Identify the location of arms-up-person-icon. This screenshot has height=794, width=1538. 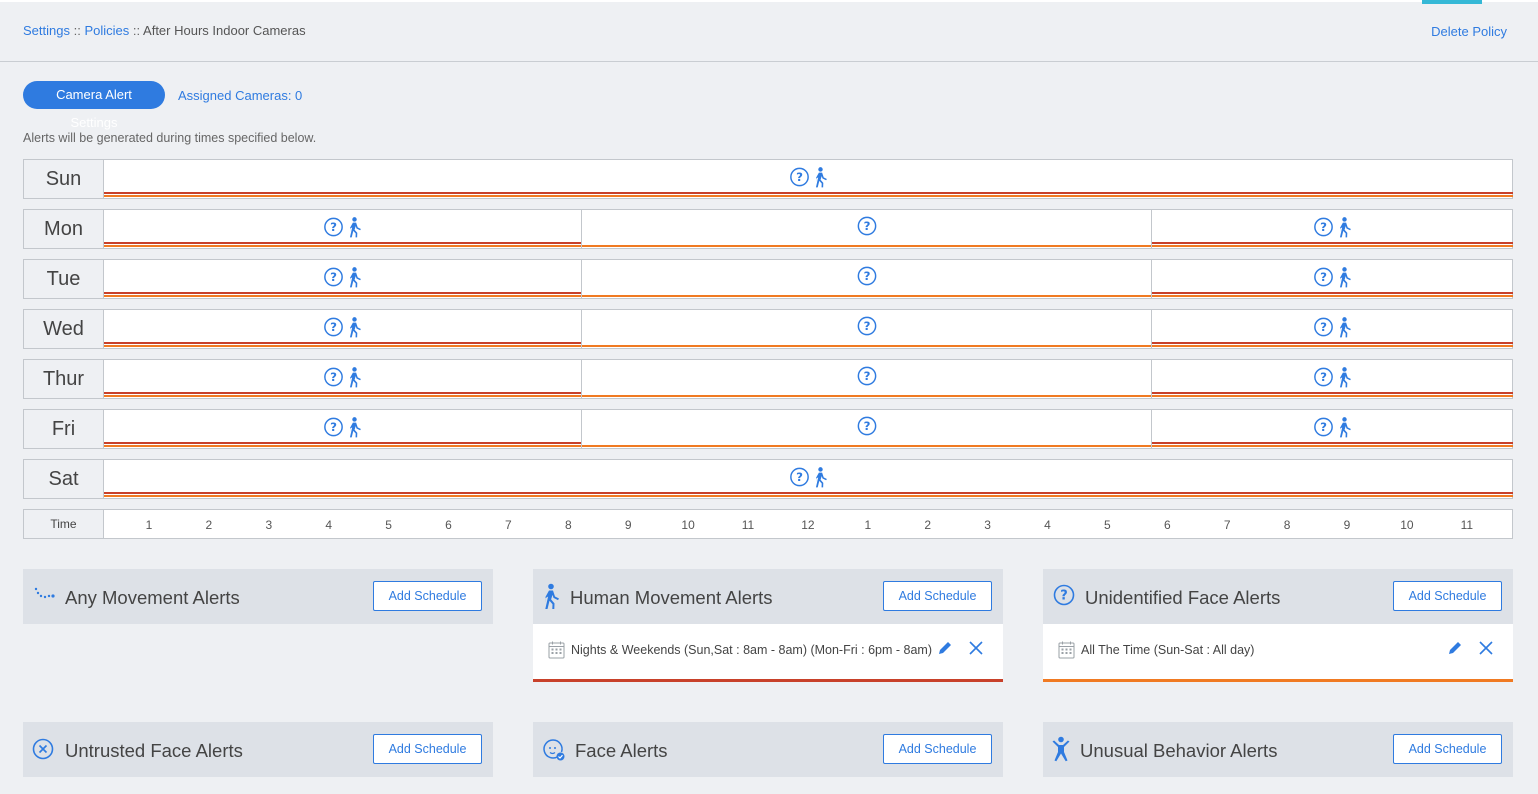
(1061, 751).